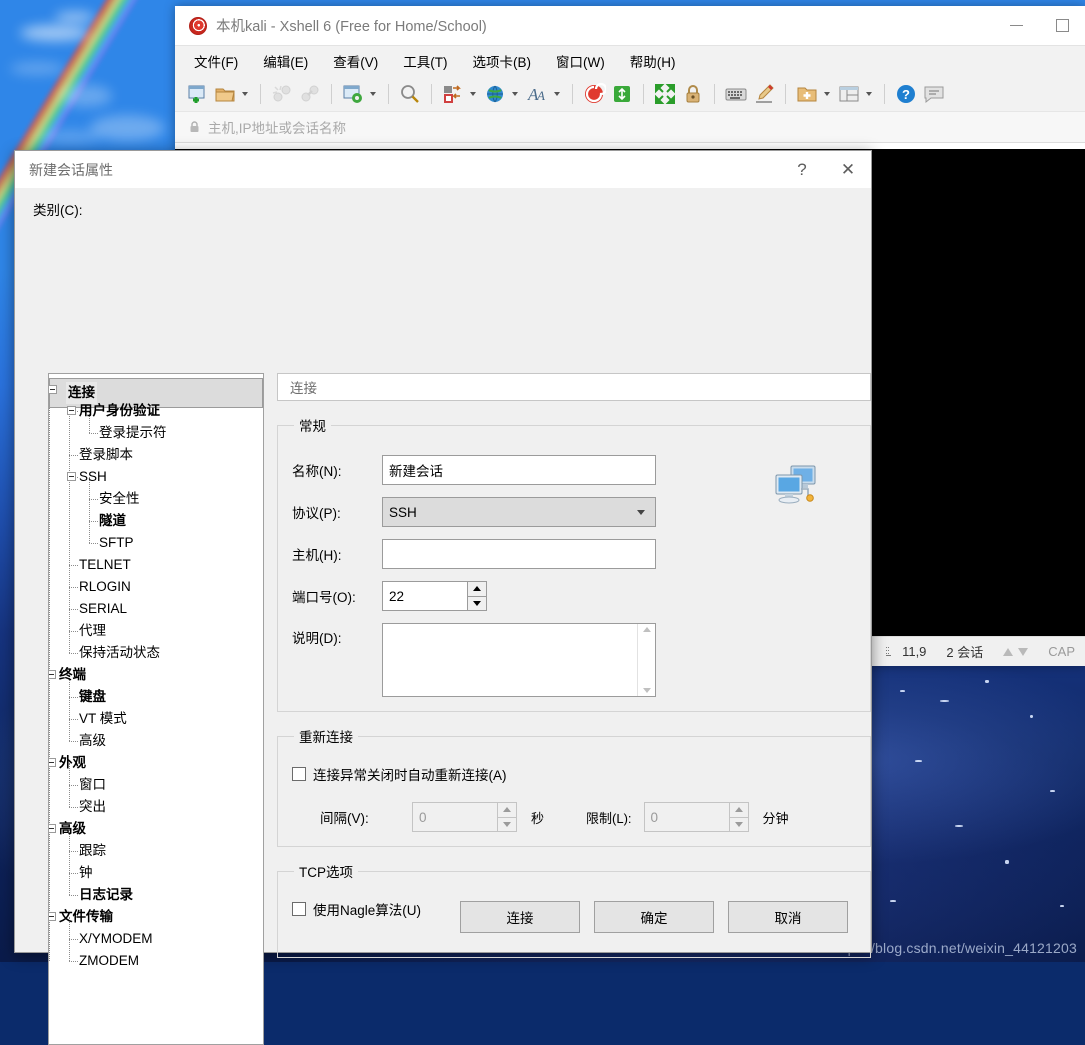 Image resolution: width=1085 pixels, height=1045 pixels. What do you see at coordinates (906, 94) in the screenshot?
I see `help-icon: ?` at bounding box center [906, 94].